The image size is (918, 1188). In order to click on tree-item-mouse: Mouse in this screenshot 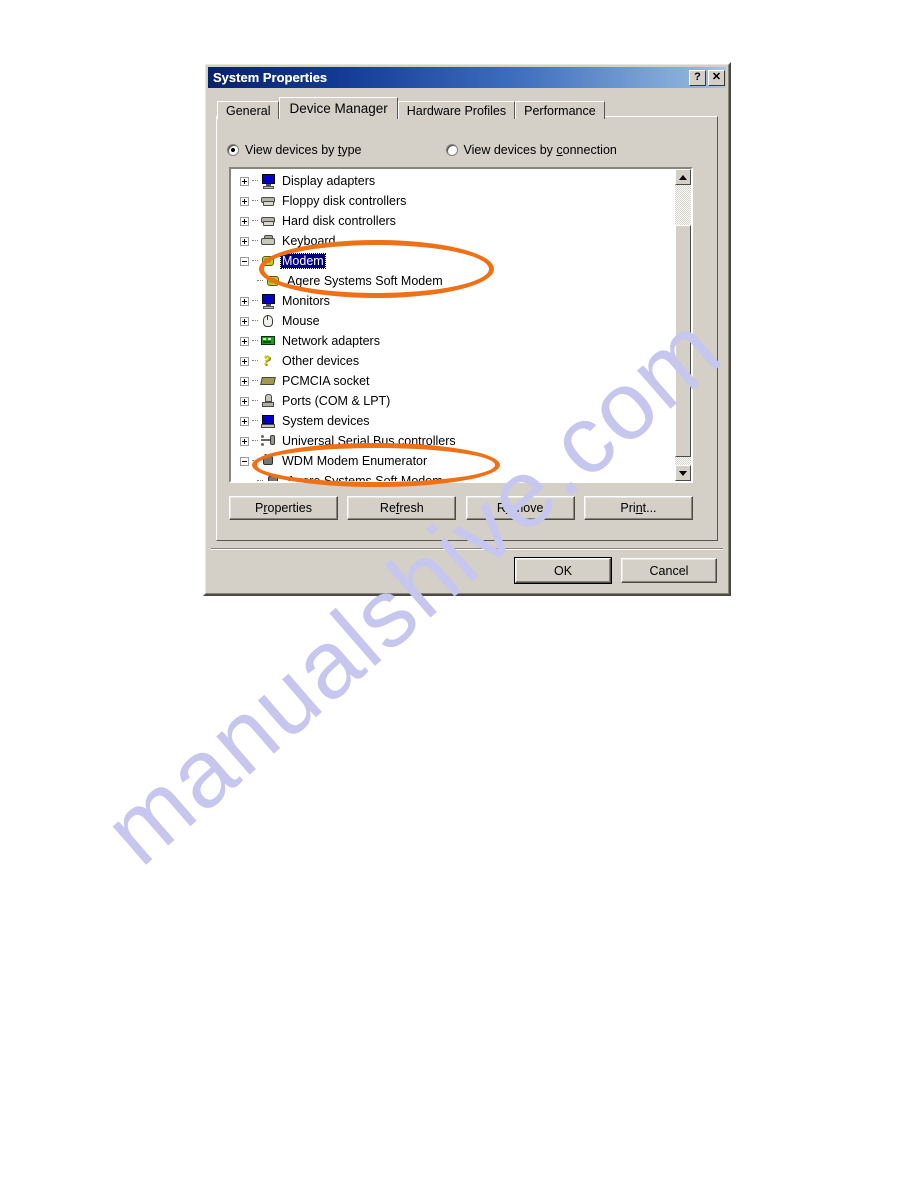, I will do `click(453, 321)`.